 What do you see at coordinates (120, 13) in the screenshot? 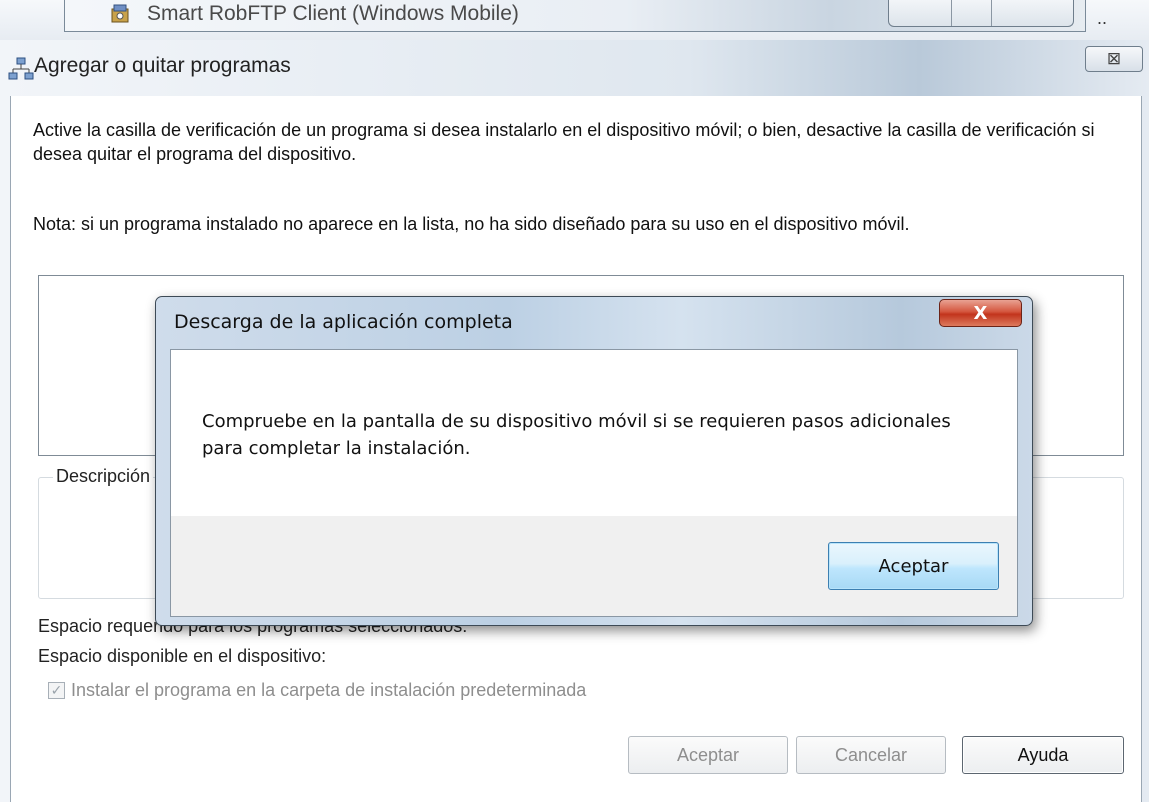
I see `program-icon` at bounding box center [120, 13].